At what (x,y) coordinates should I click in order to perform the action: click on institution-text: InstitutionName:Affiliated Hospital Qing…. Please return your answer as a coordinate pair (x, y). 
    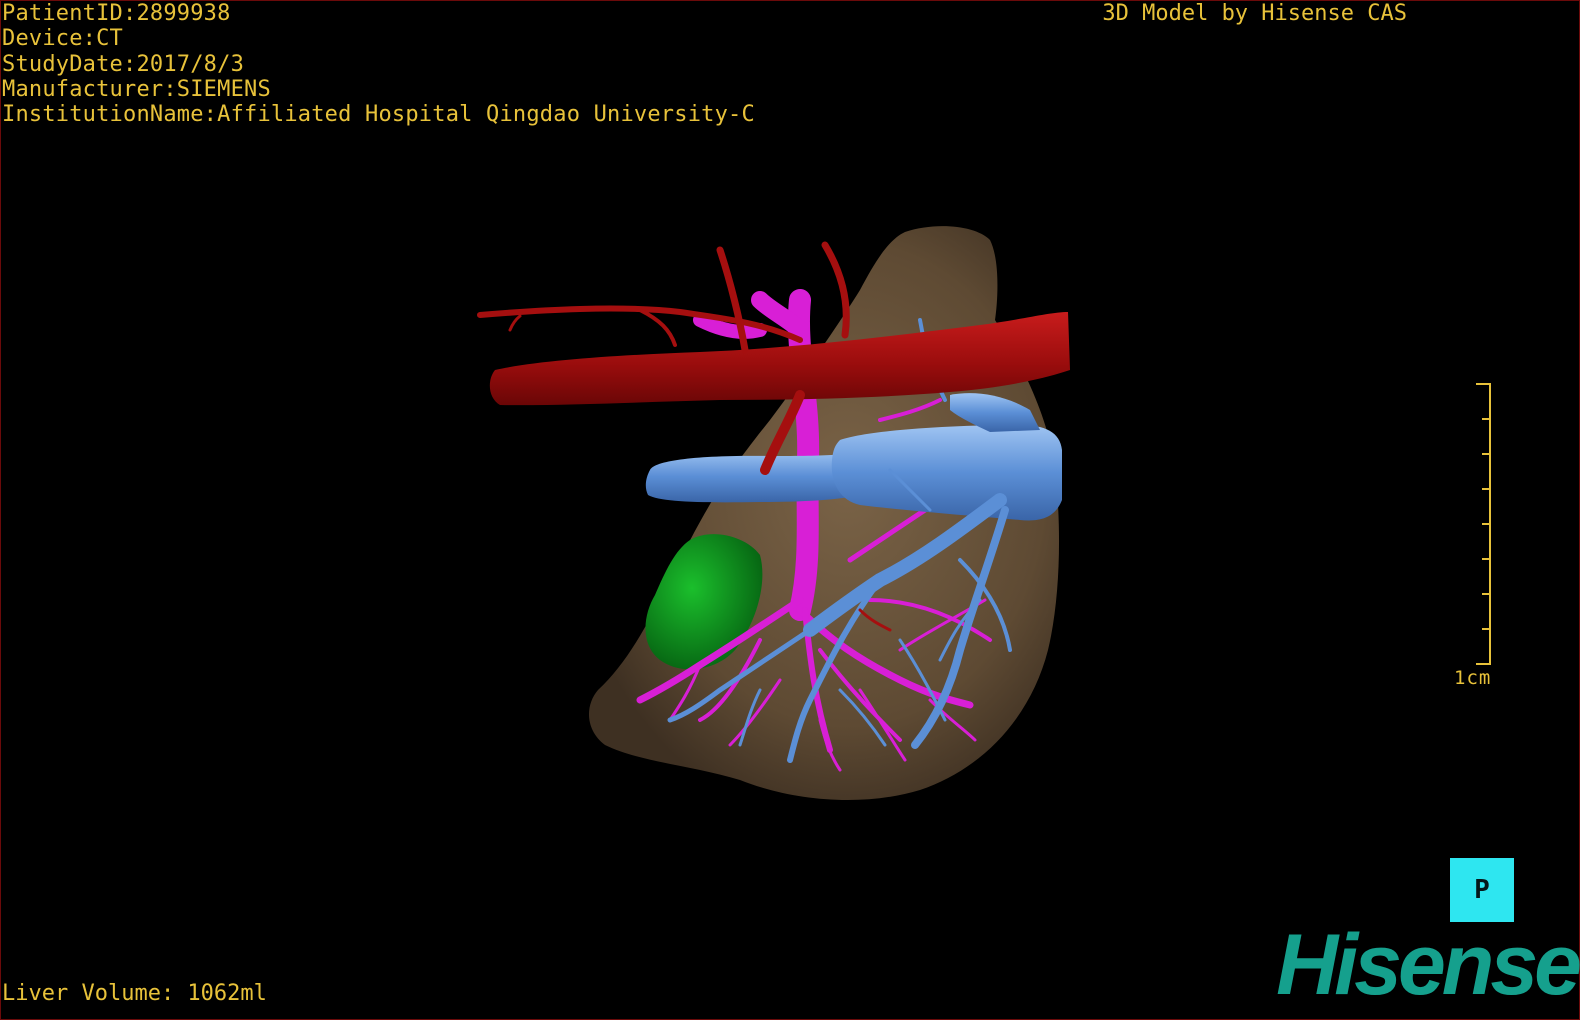
    Looking at the image, I should click on (378, 115).